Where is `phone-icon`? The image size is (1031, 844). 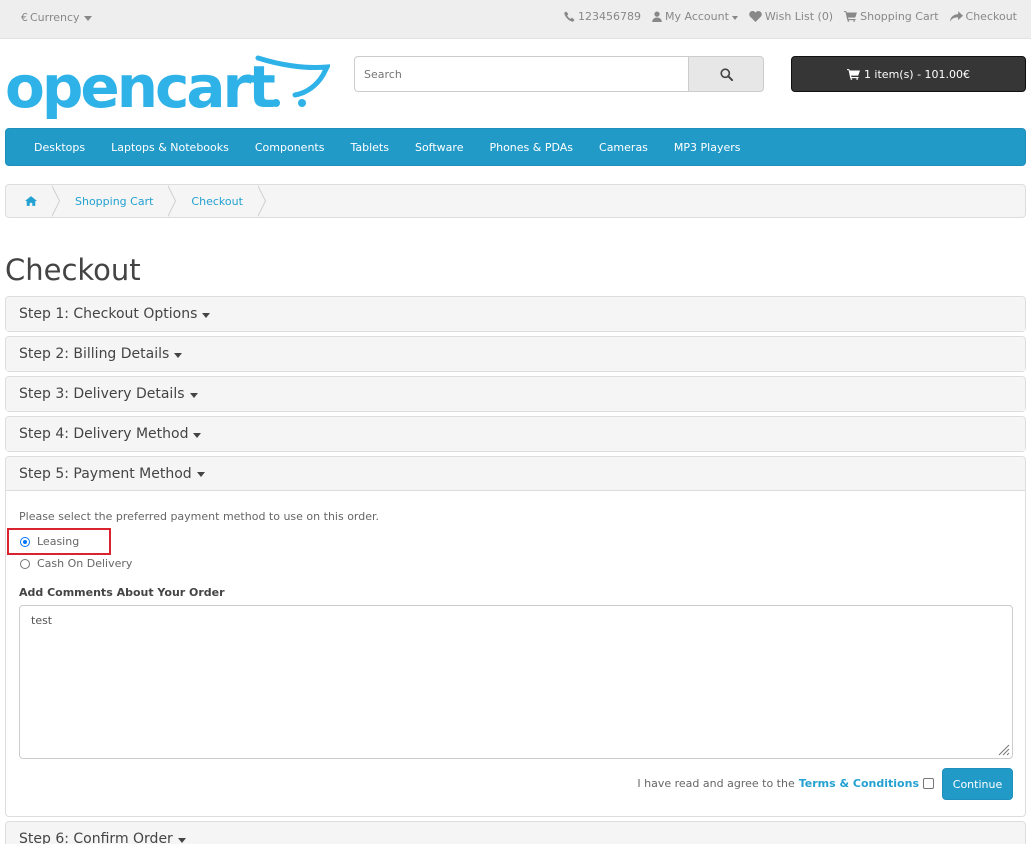
phone-icon is located at coordinates (569, 16).